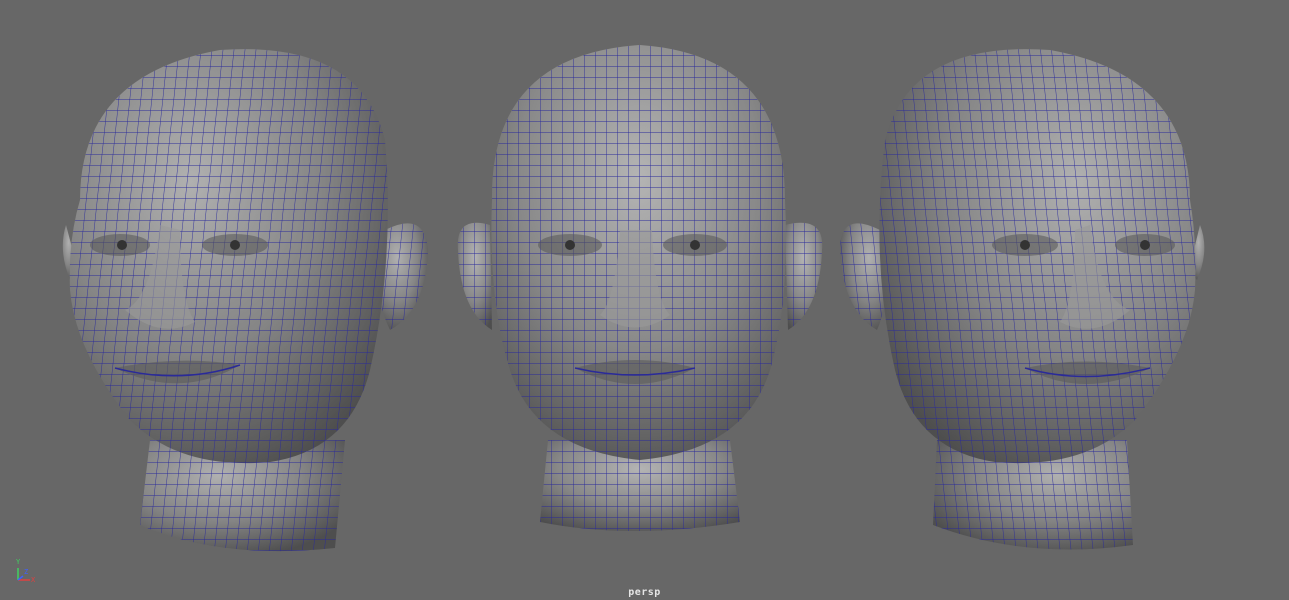 Image resolution: width=1289 pixels, height=600 pixels. What do you see at coordinates (644, 592) in the screenshot?
I see `camera-name-label: persp` at bounding box center [644, 592].